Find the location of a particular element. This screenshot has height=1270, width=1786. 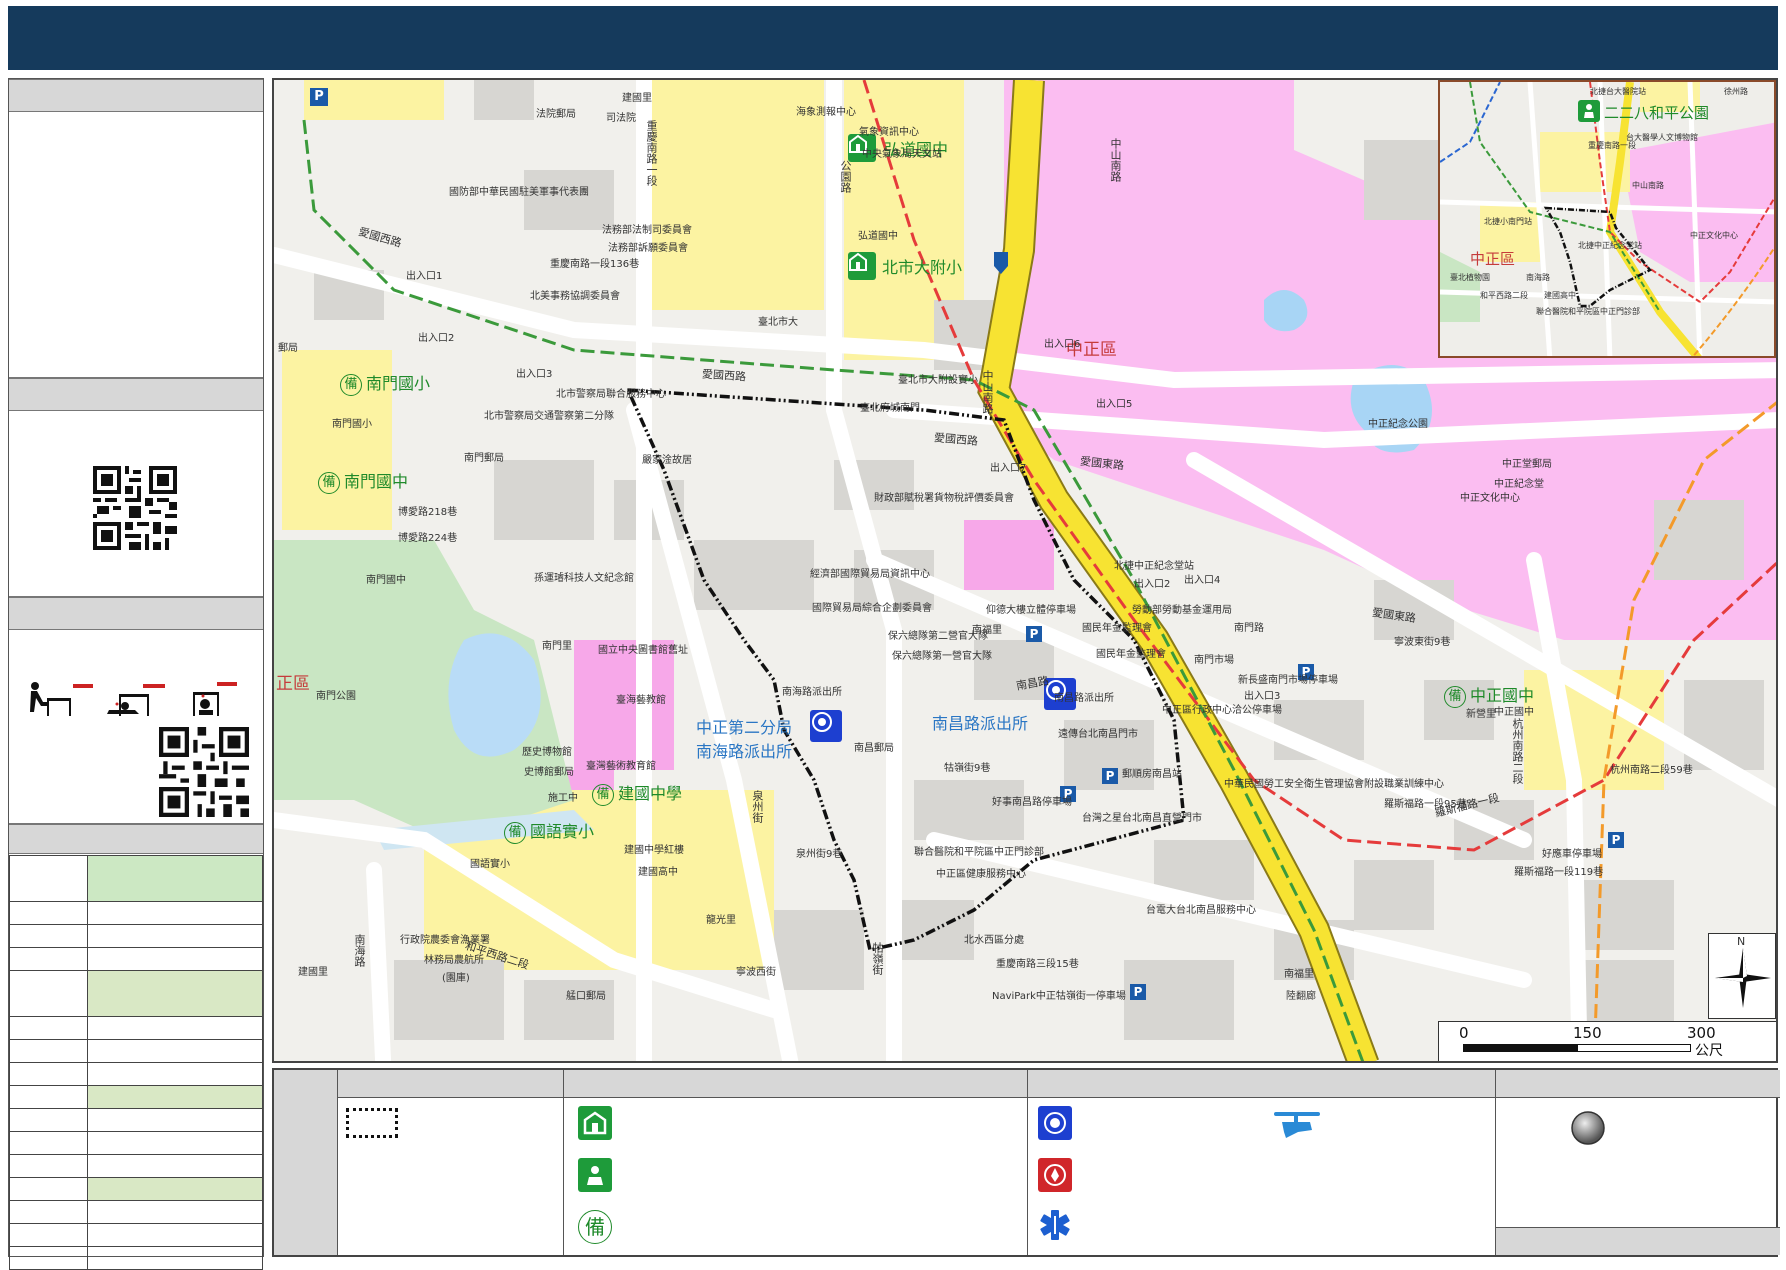

poi-label: 南門市場 is located at coordinates (1214, 660).